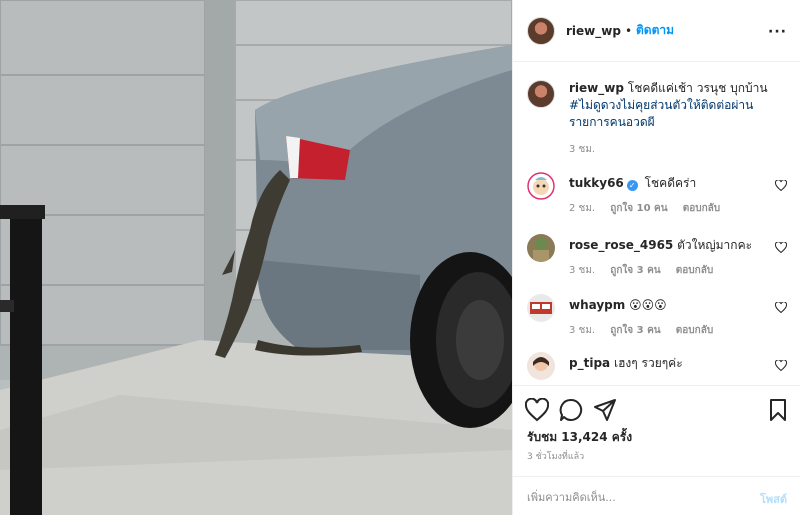 The height and width of the screenshot is (515, 800). Describe the element at coordinates (582, 149) in the screenshot. I see `caption-time: 3 ชม.` at that location.